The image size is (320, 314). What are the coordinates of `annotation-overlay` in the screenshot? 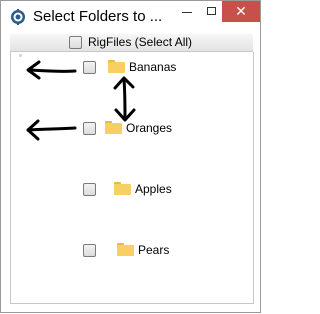 It's located at (81, 100).